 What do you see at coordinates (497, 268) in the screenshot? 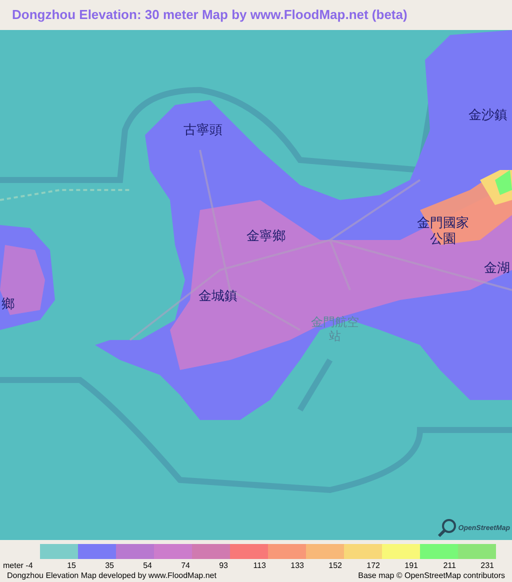
I see `place-label: 金湖` at bounding box center [497, 268].